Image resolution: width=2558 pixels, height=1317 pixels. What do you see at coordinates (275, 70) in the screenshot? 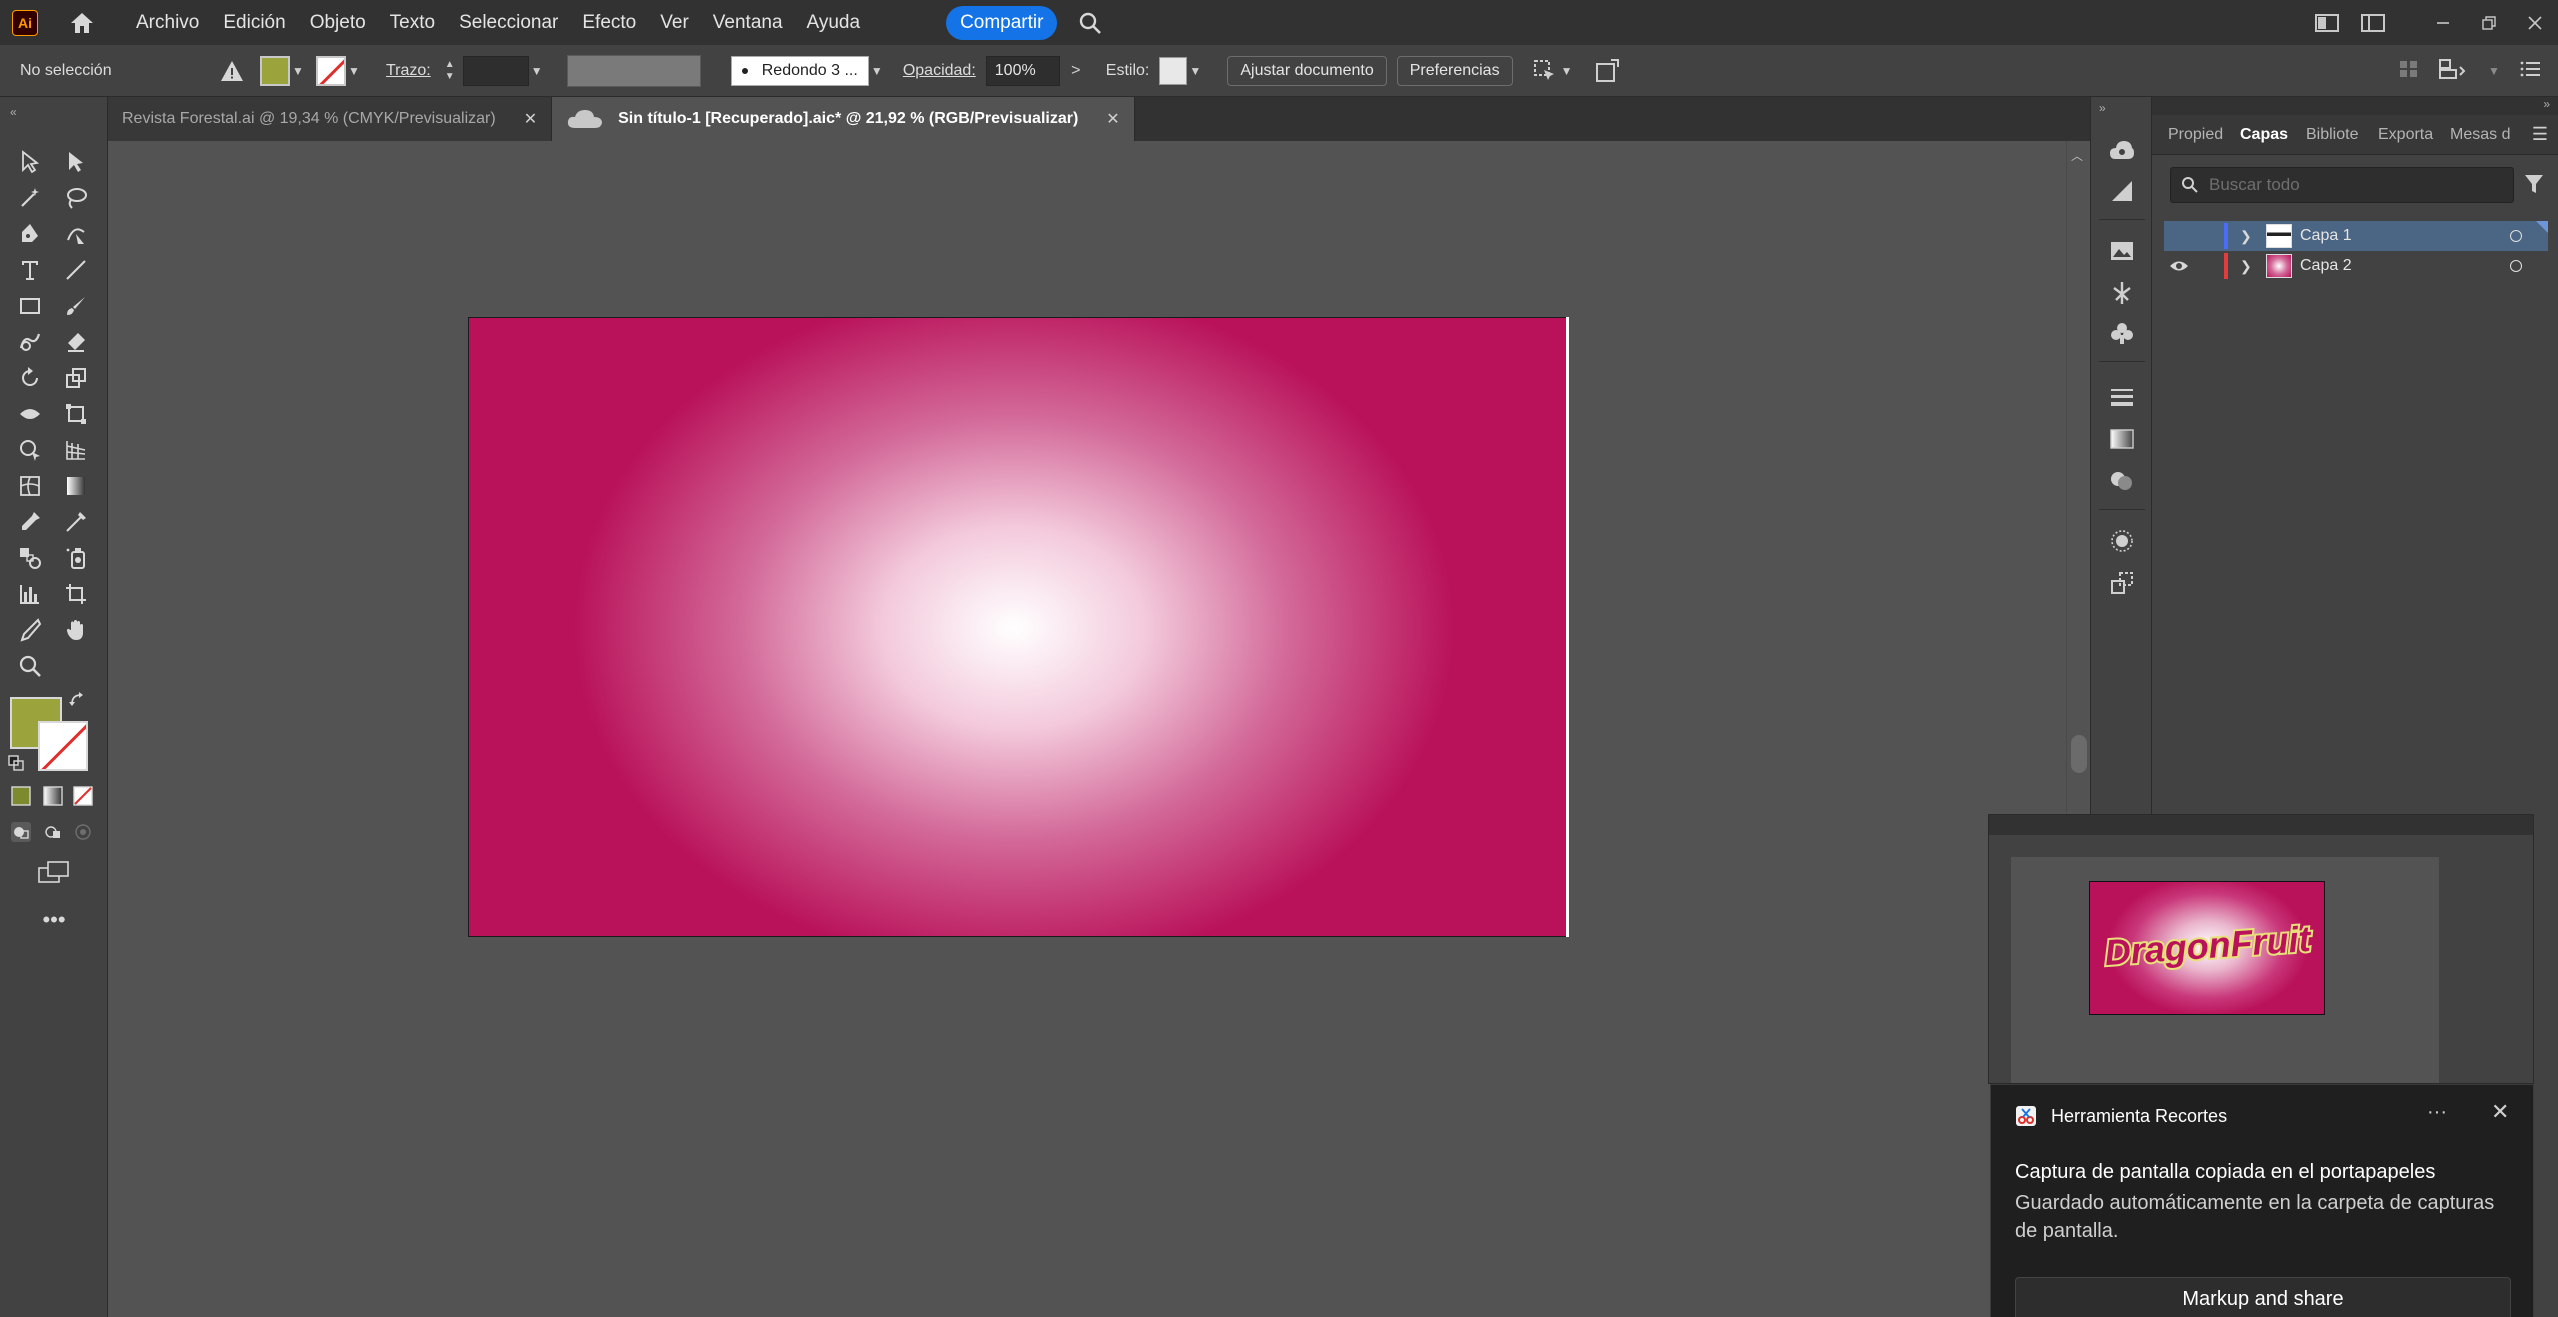
I see `fill-swatch` at bounding box center [275, 70].